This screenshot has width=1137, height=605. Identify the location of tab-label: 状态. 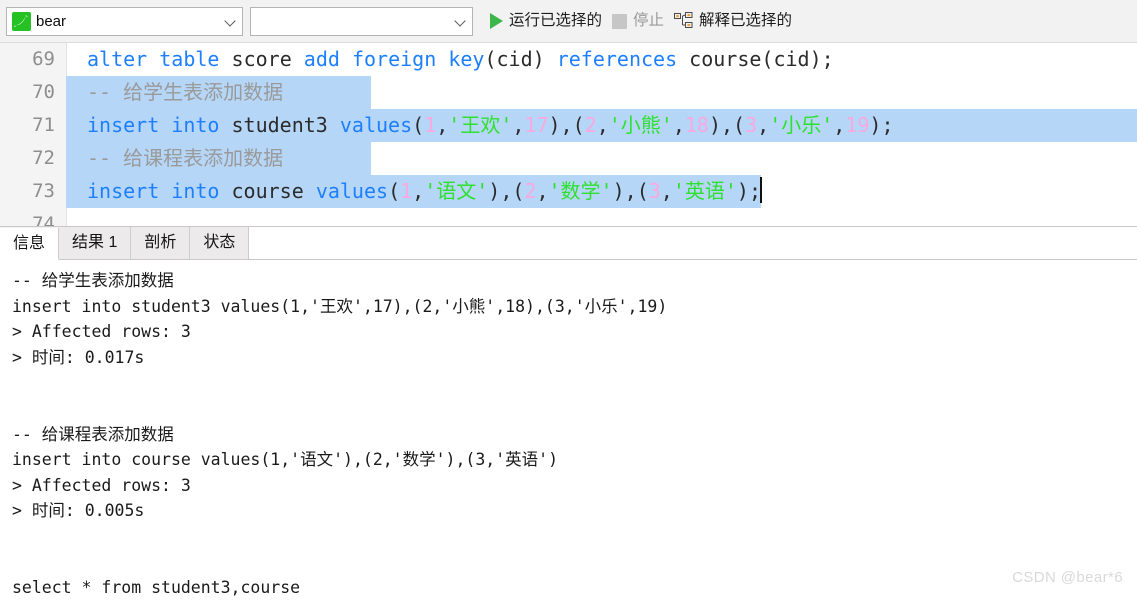
(219, 242).